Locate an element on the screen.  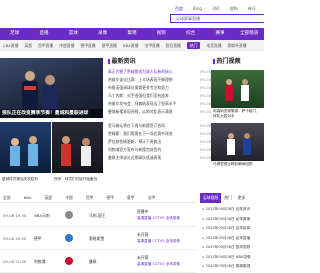
nav-item-video: 视频 is located at coordinates (161, 34).